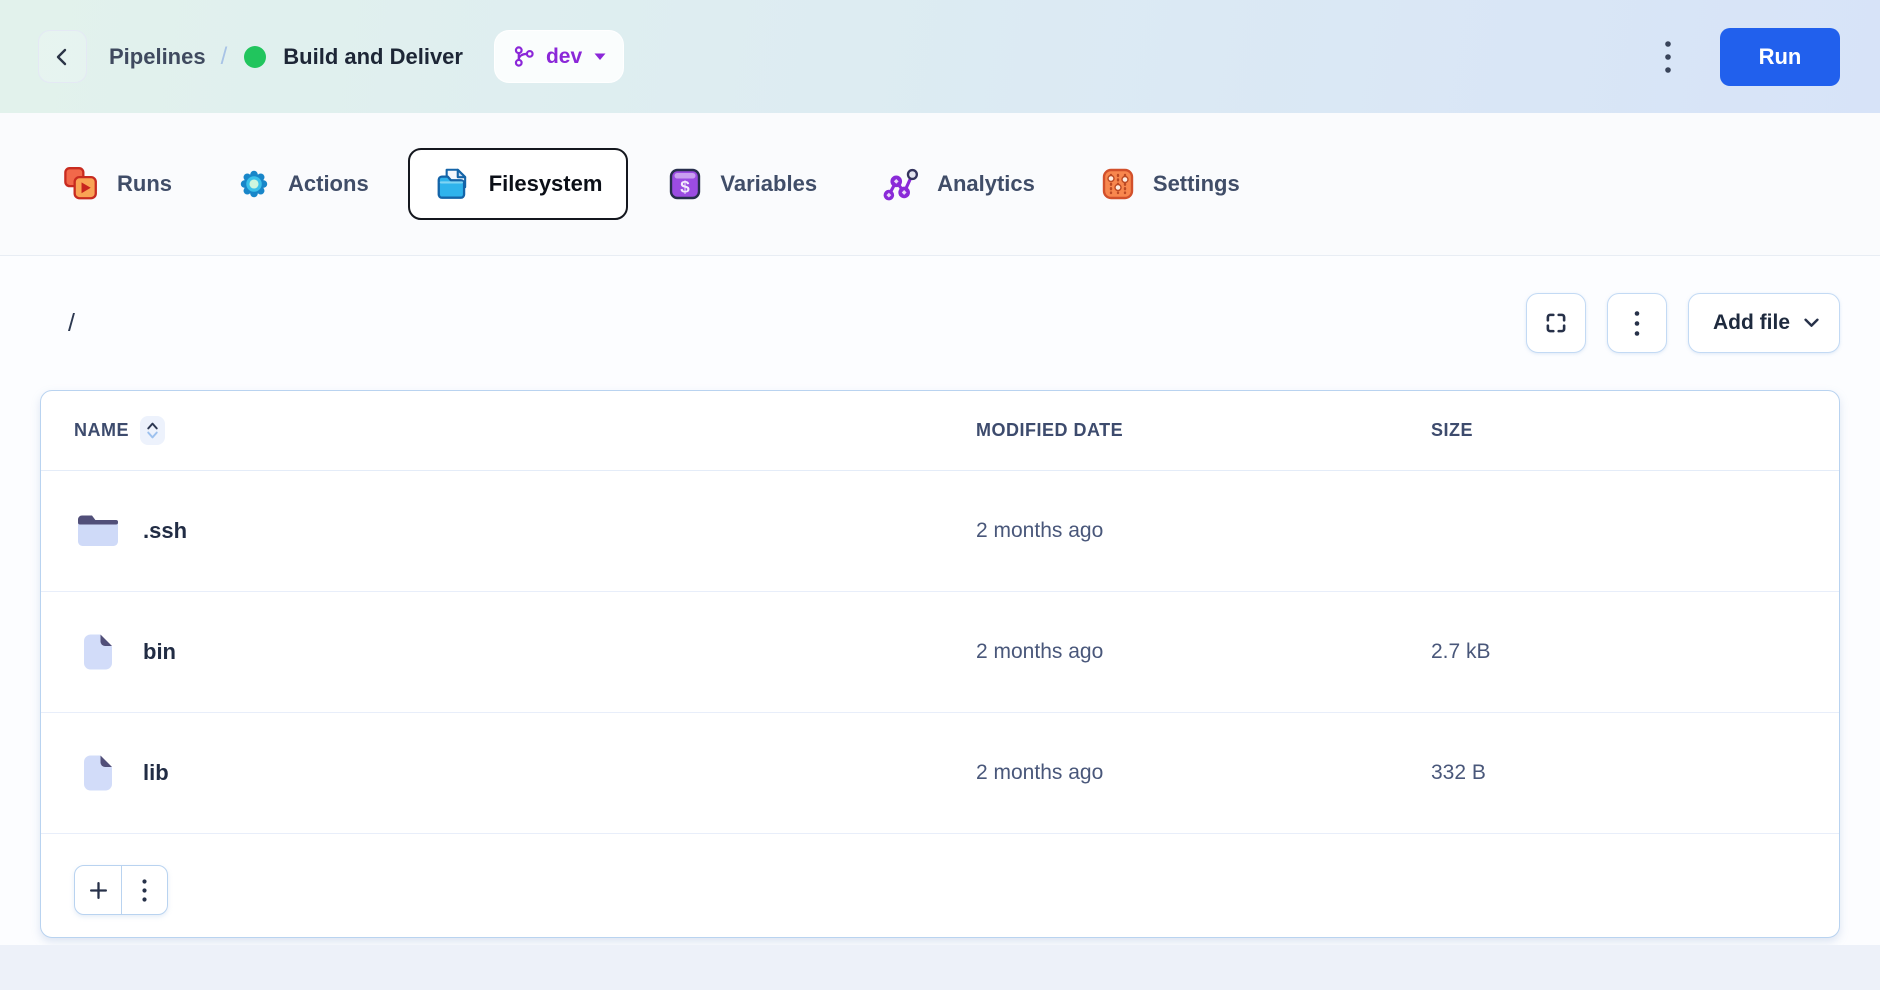 The height and width of the screenshot is (990, 1880). Describe the element at coordinates (940, 874) in the screenshot. I see `table-footer` at that location.